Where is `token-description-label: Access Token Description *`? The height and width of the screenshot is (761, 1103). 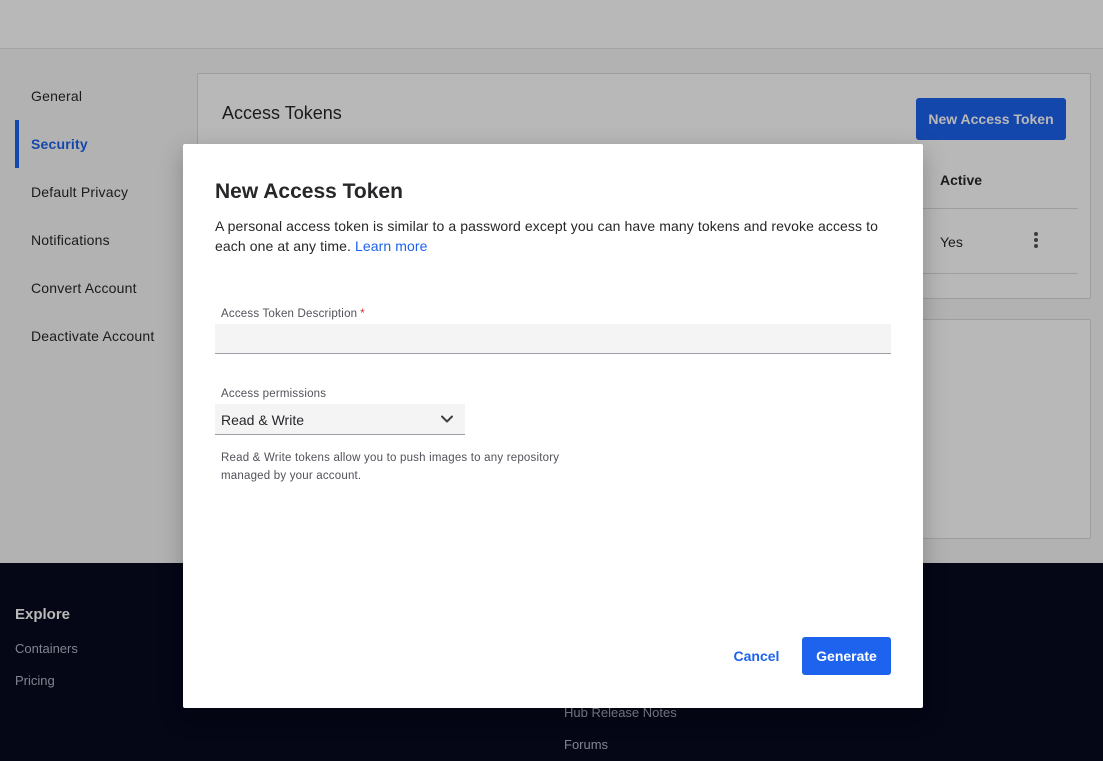 token-description-label: Access Token Description * is located at coordinates (293, 314).